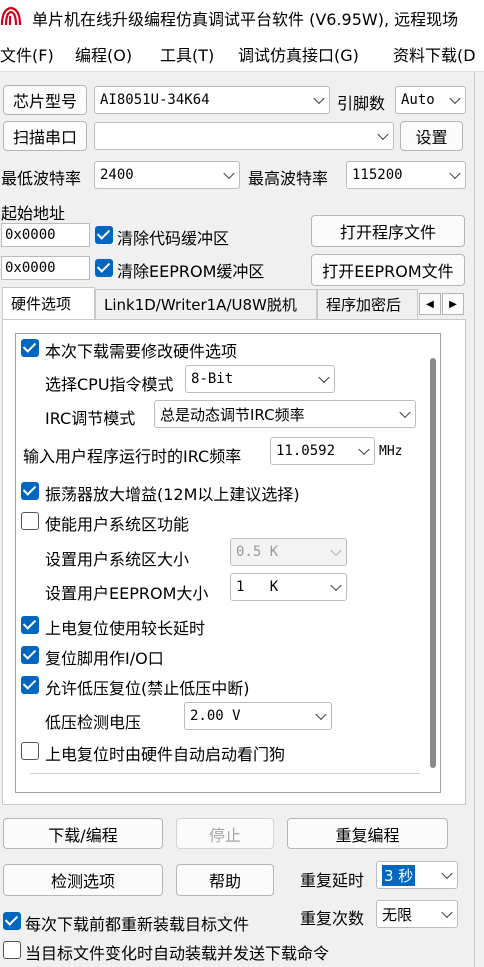 The image size is (484, 967). What do you see at coordinates (11, 16) in the screenshot?
I see `app-logo-icon` at bounding box center [11, 16].